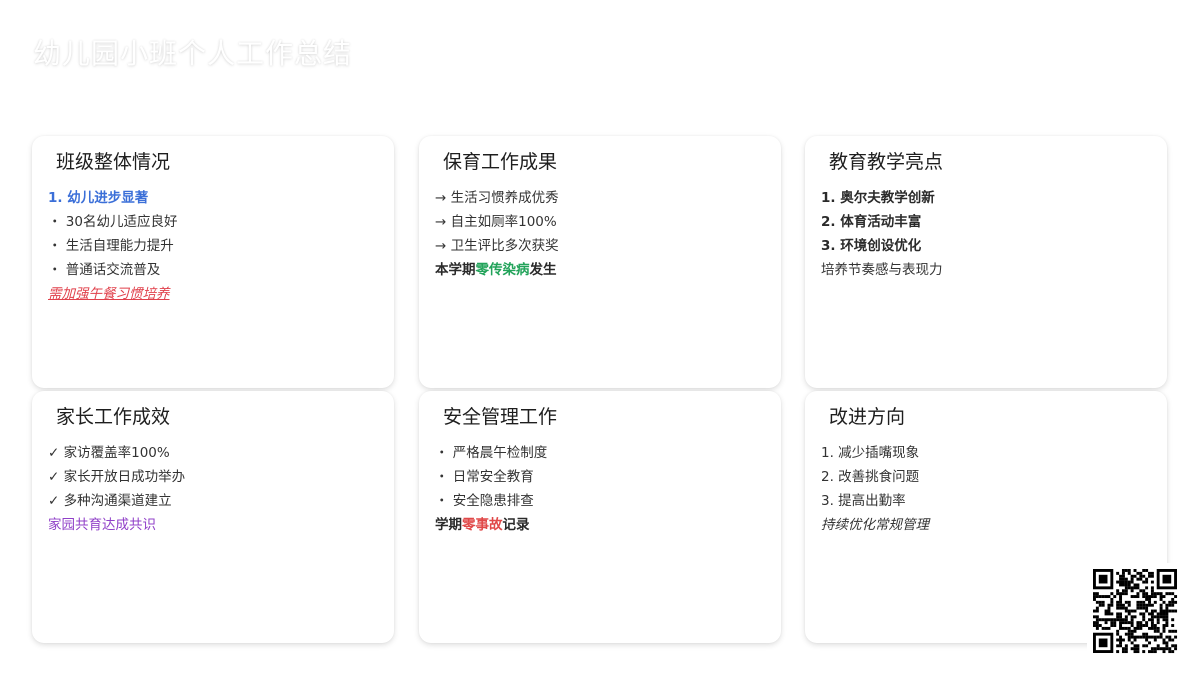  Describe the element at coordinates (988, 489) in the screenshot. I see `card-body: 1. 减少插嘴现象 2. 改善挑食问题 3. 提高出勤率 持续优化常规管理` at that location.